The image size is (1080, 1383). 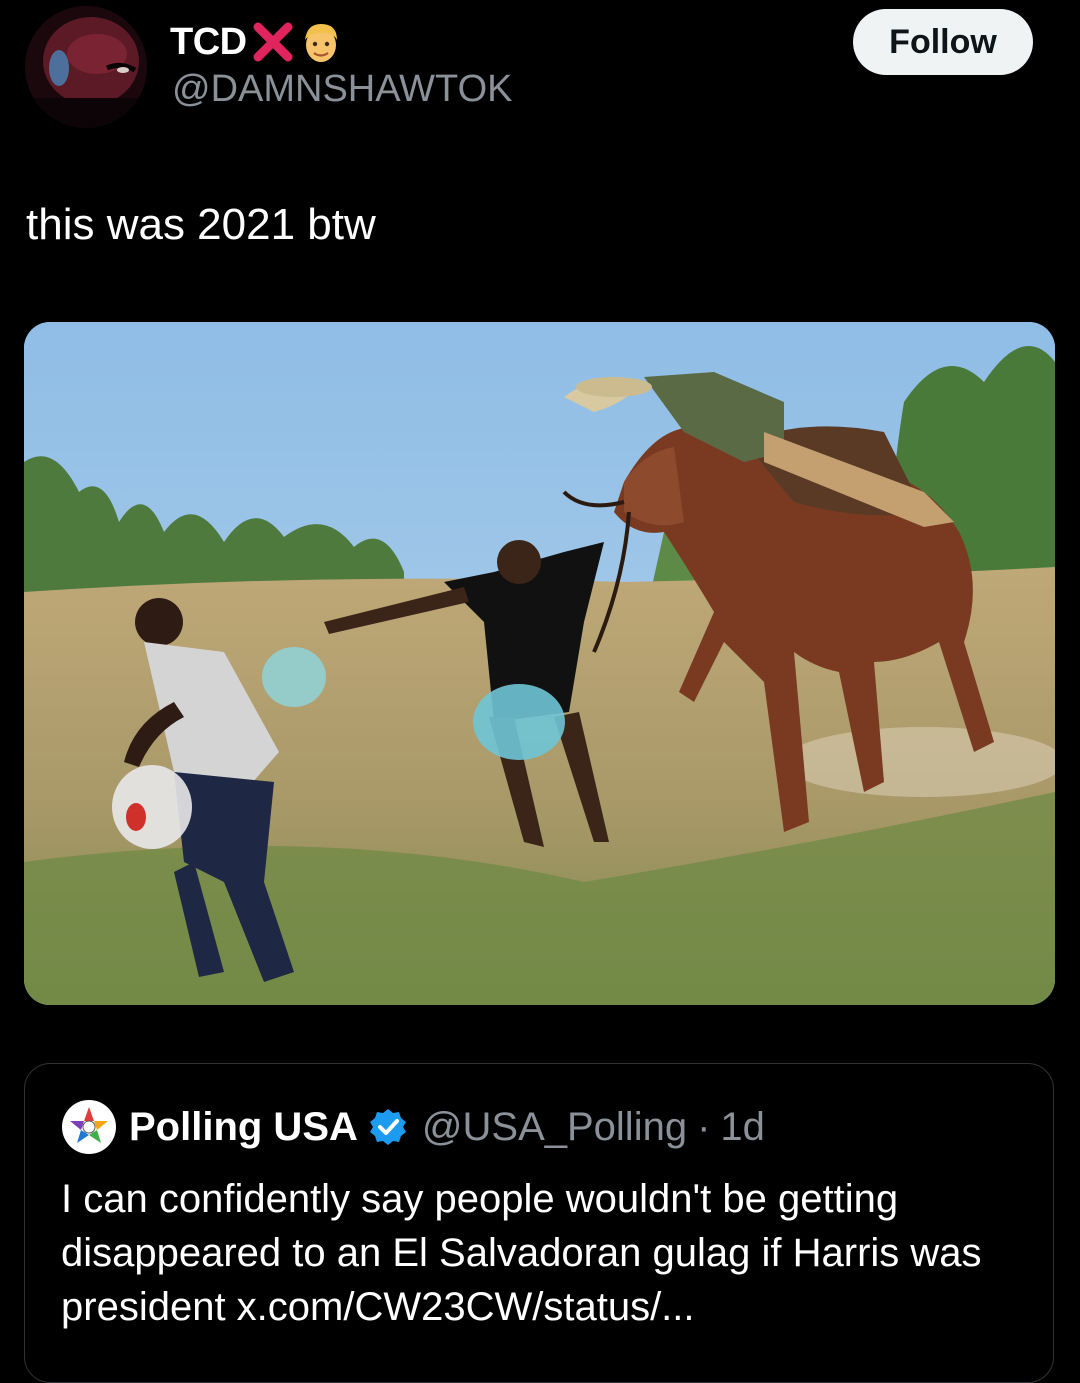 What do you see at coordinates (243, 1127) in the screenshot?
I see `quoted-author-name: Polling USA` at bounding box center [243, 1127].